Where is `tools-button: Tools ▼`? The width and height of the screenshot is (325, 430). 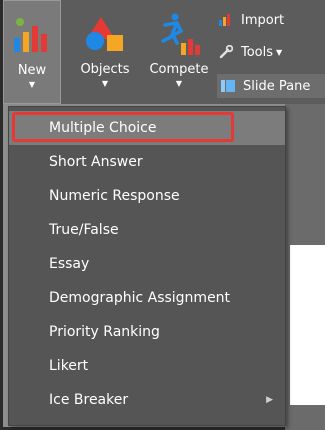 tools-button: Tools ▼ is located at coordinates (271, 52).